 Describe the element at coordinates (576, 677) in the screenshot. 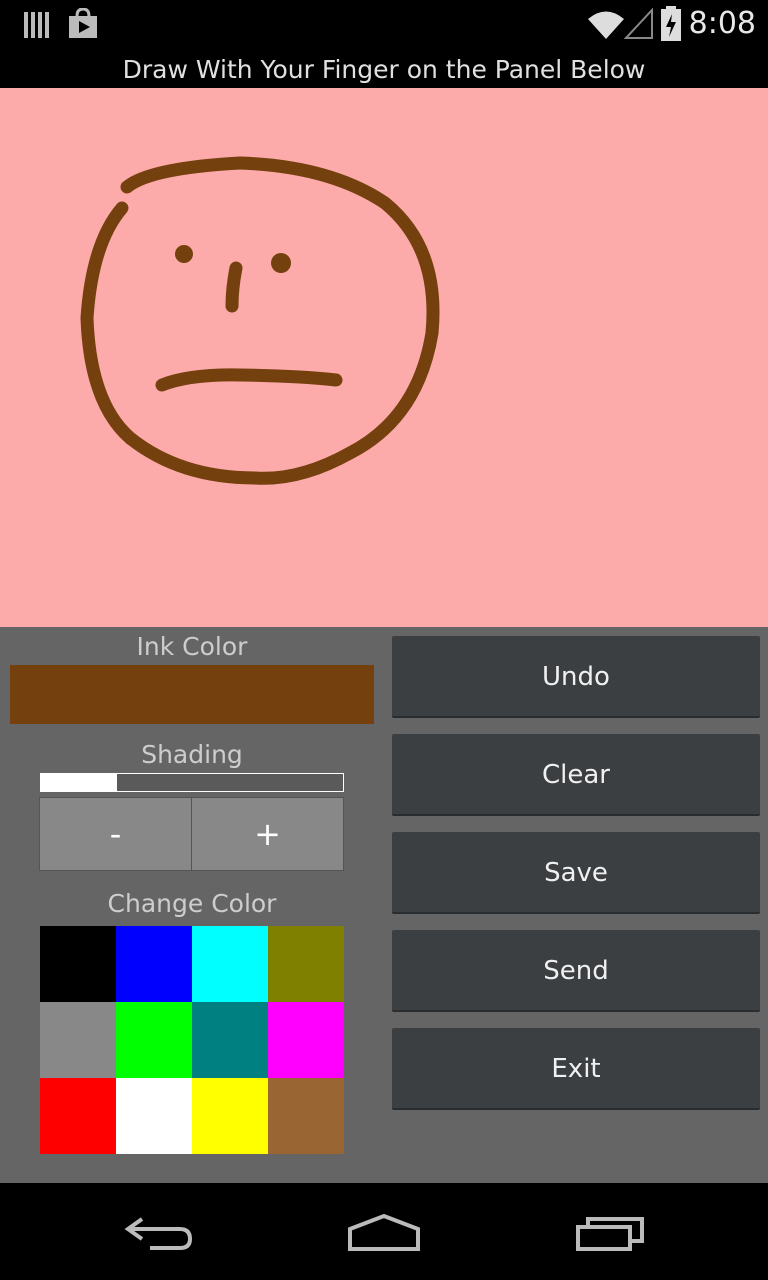

I see `undo-button: Undo` at that location.